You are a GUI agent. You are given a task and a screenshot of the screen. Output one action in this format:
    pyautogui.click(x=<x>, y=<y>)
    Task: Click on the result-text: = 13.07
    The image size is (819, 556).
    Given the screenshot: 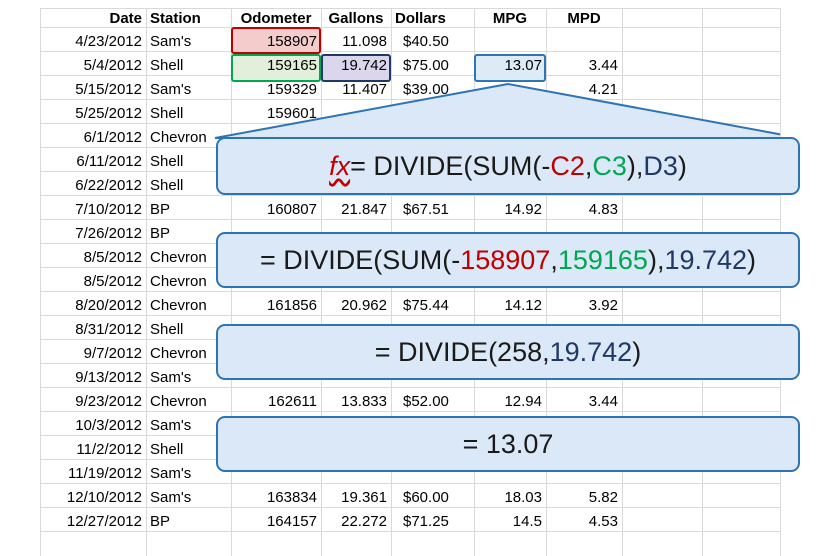 What is the action you would take?
    pyautogui.click(x=508, y=443)
    